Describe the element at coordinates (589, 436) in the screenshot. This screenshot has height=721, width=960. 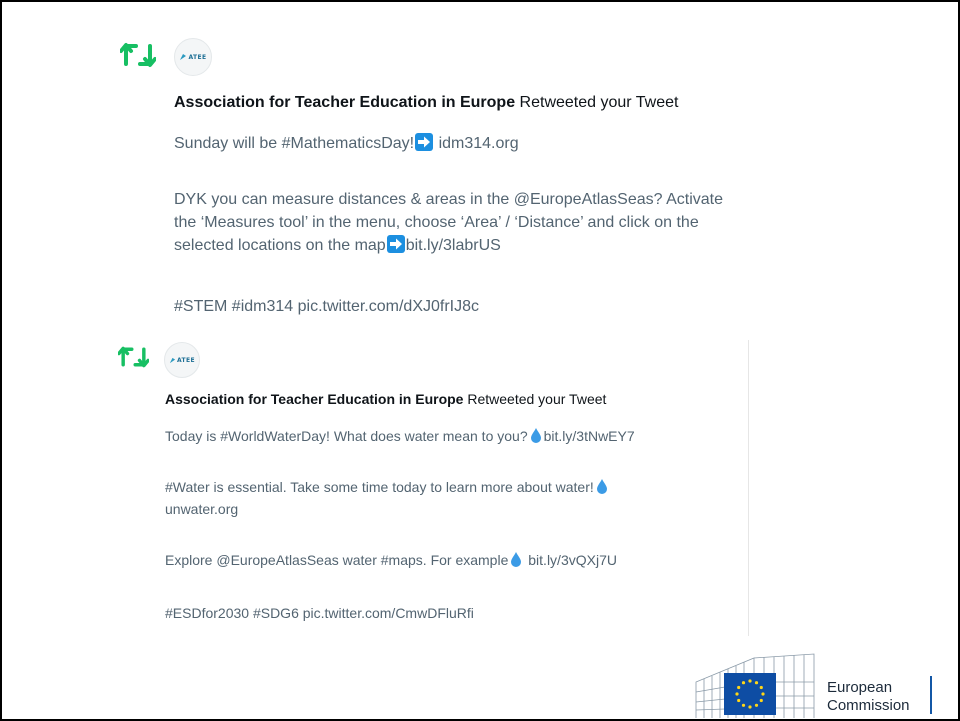
I see `tweet-link: bit.ly/3tNwEY7` at that location.